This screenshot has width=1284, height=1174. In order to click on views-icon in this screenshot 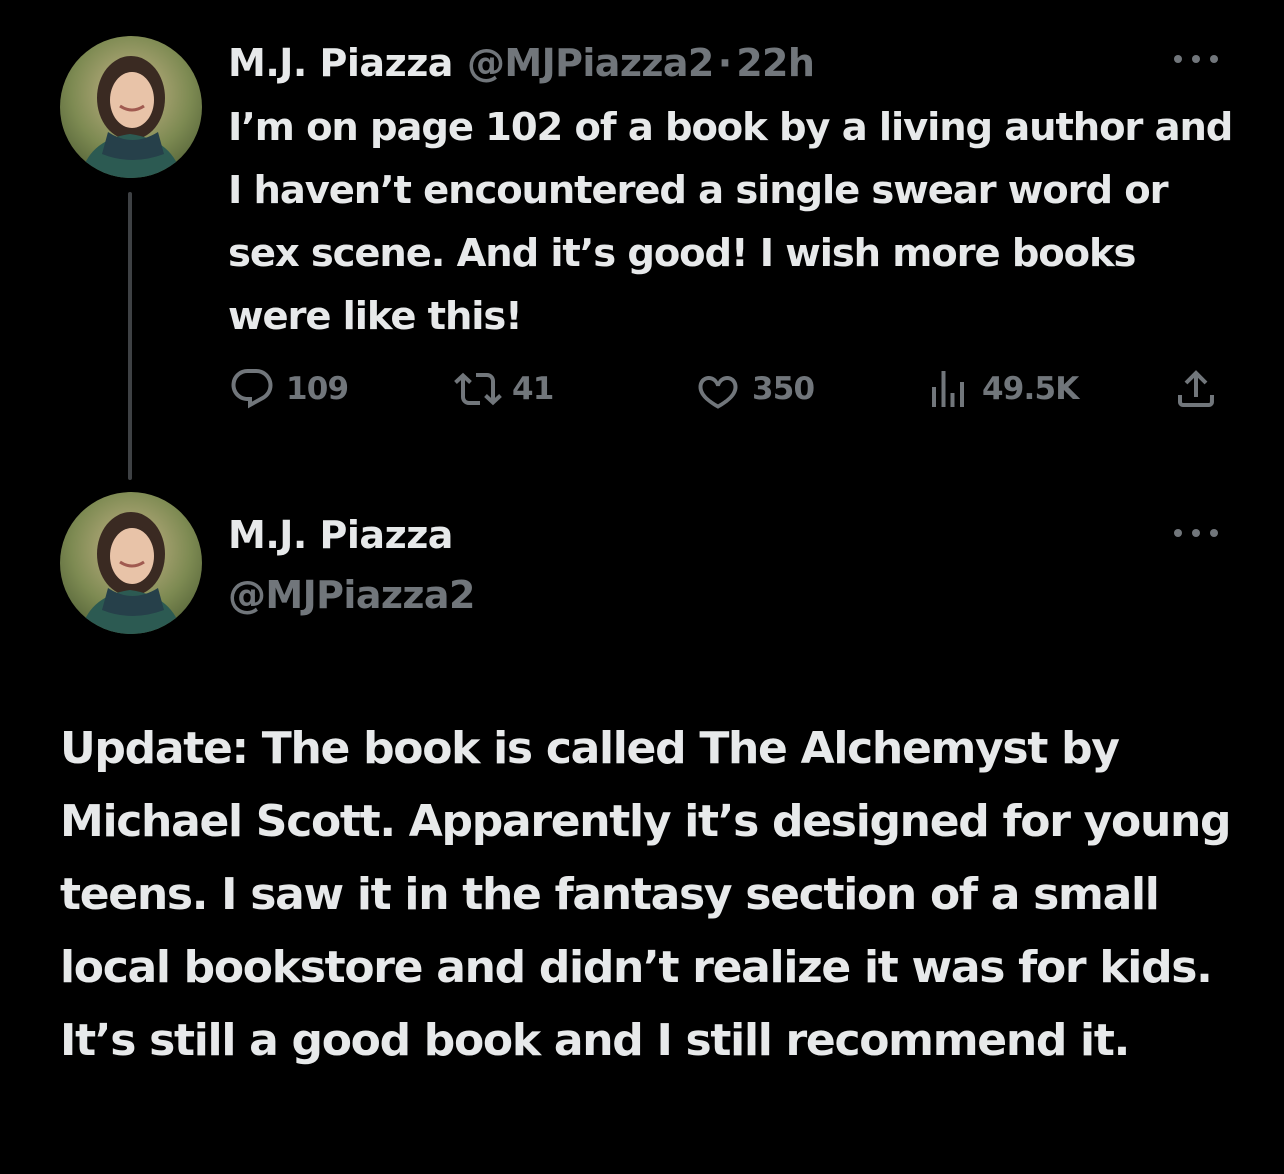, I will do `click(948, 389)`.